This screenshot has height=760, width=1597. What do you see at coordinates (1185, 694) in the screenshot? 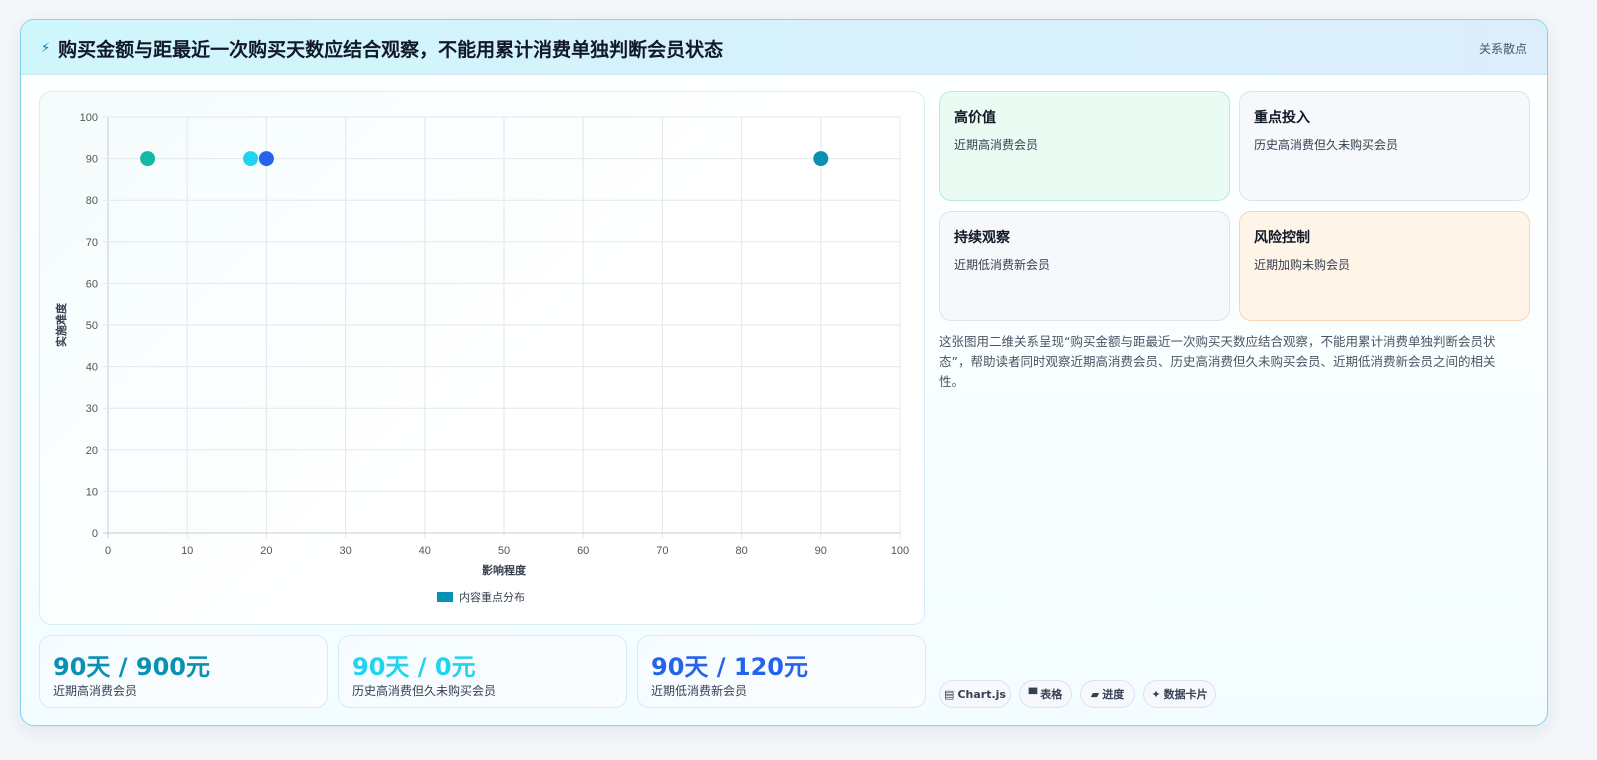
I see `chip-label: 数据卡片` at bounding box center [1185, 694].